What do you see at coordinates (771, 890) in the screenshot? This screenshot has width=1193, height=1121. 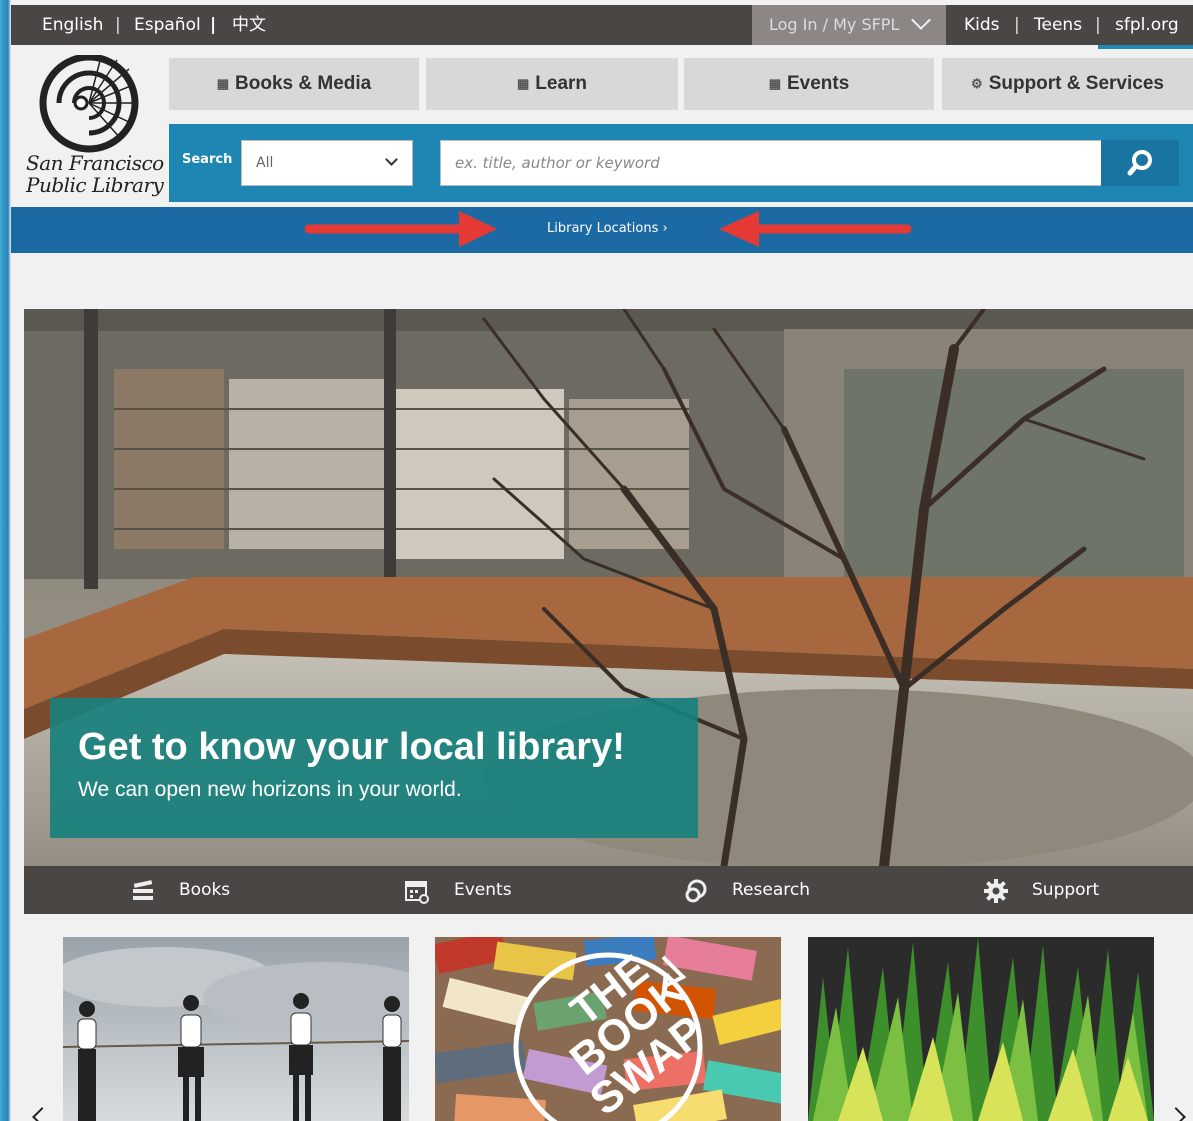 I see `quick-link-label: Research` at bounding box center [771, 890].